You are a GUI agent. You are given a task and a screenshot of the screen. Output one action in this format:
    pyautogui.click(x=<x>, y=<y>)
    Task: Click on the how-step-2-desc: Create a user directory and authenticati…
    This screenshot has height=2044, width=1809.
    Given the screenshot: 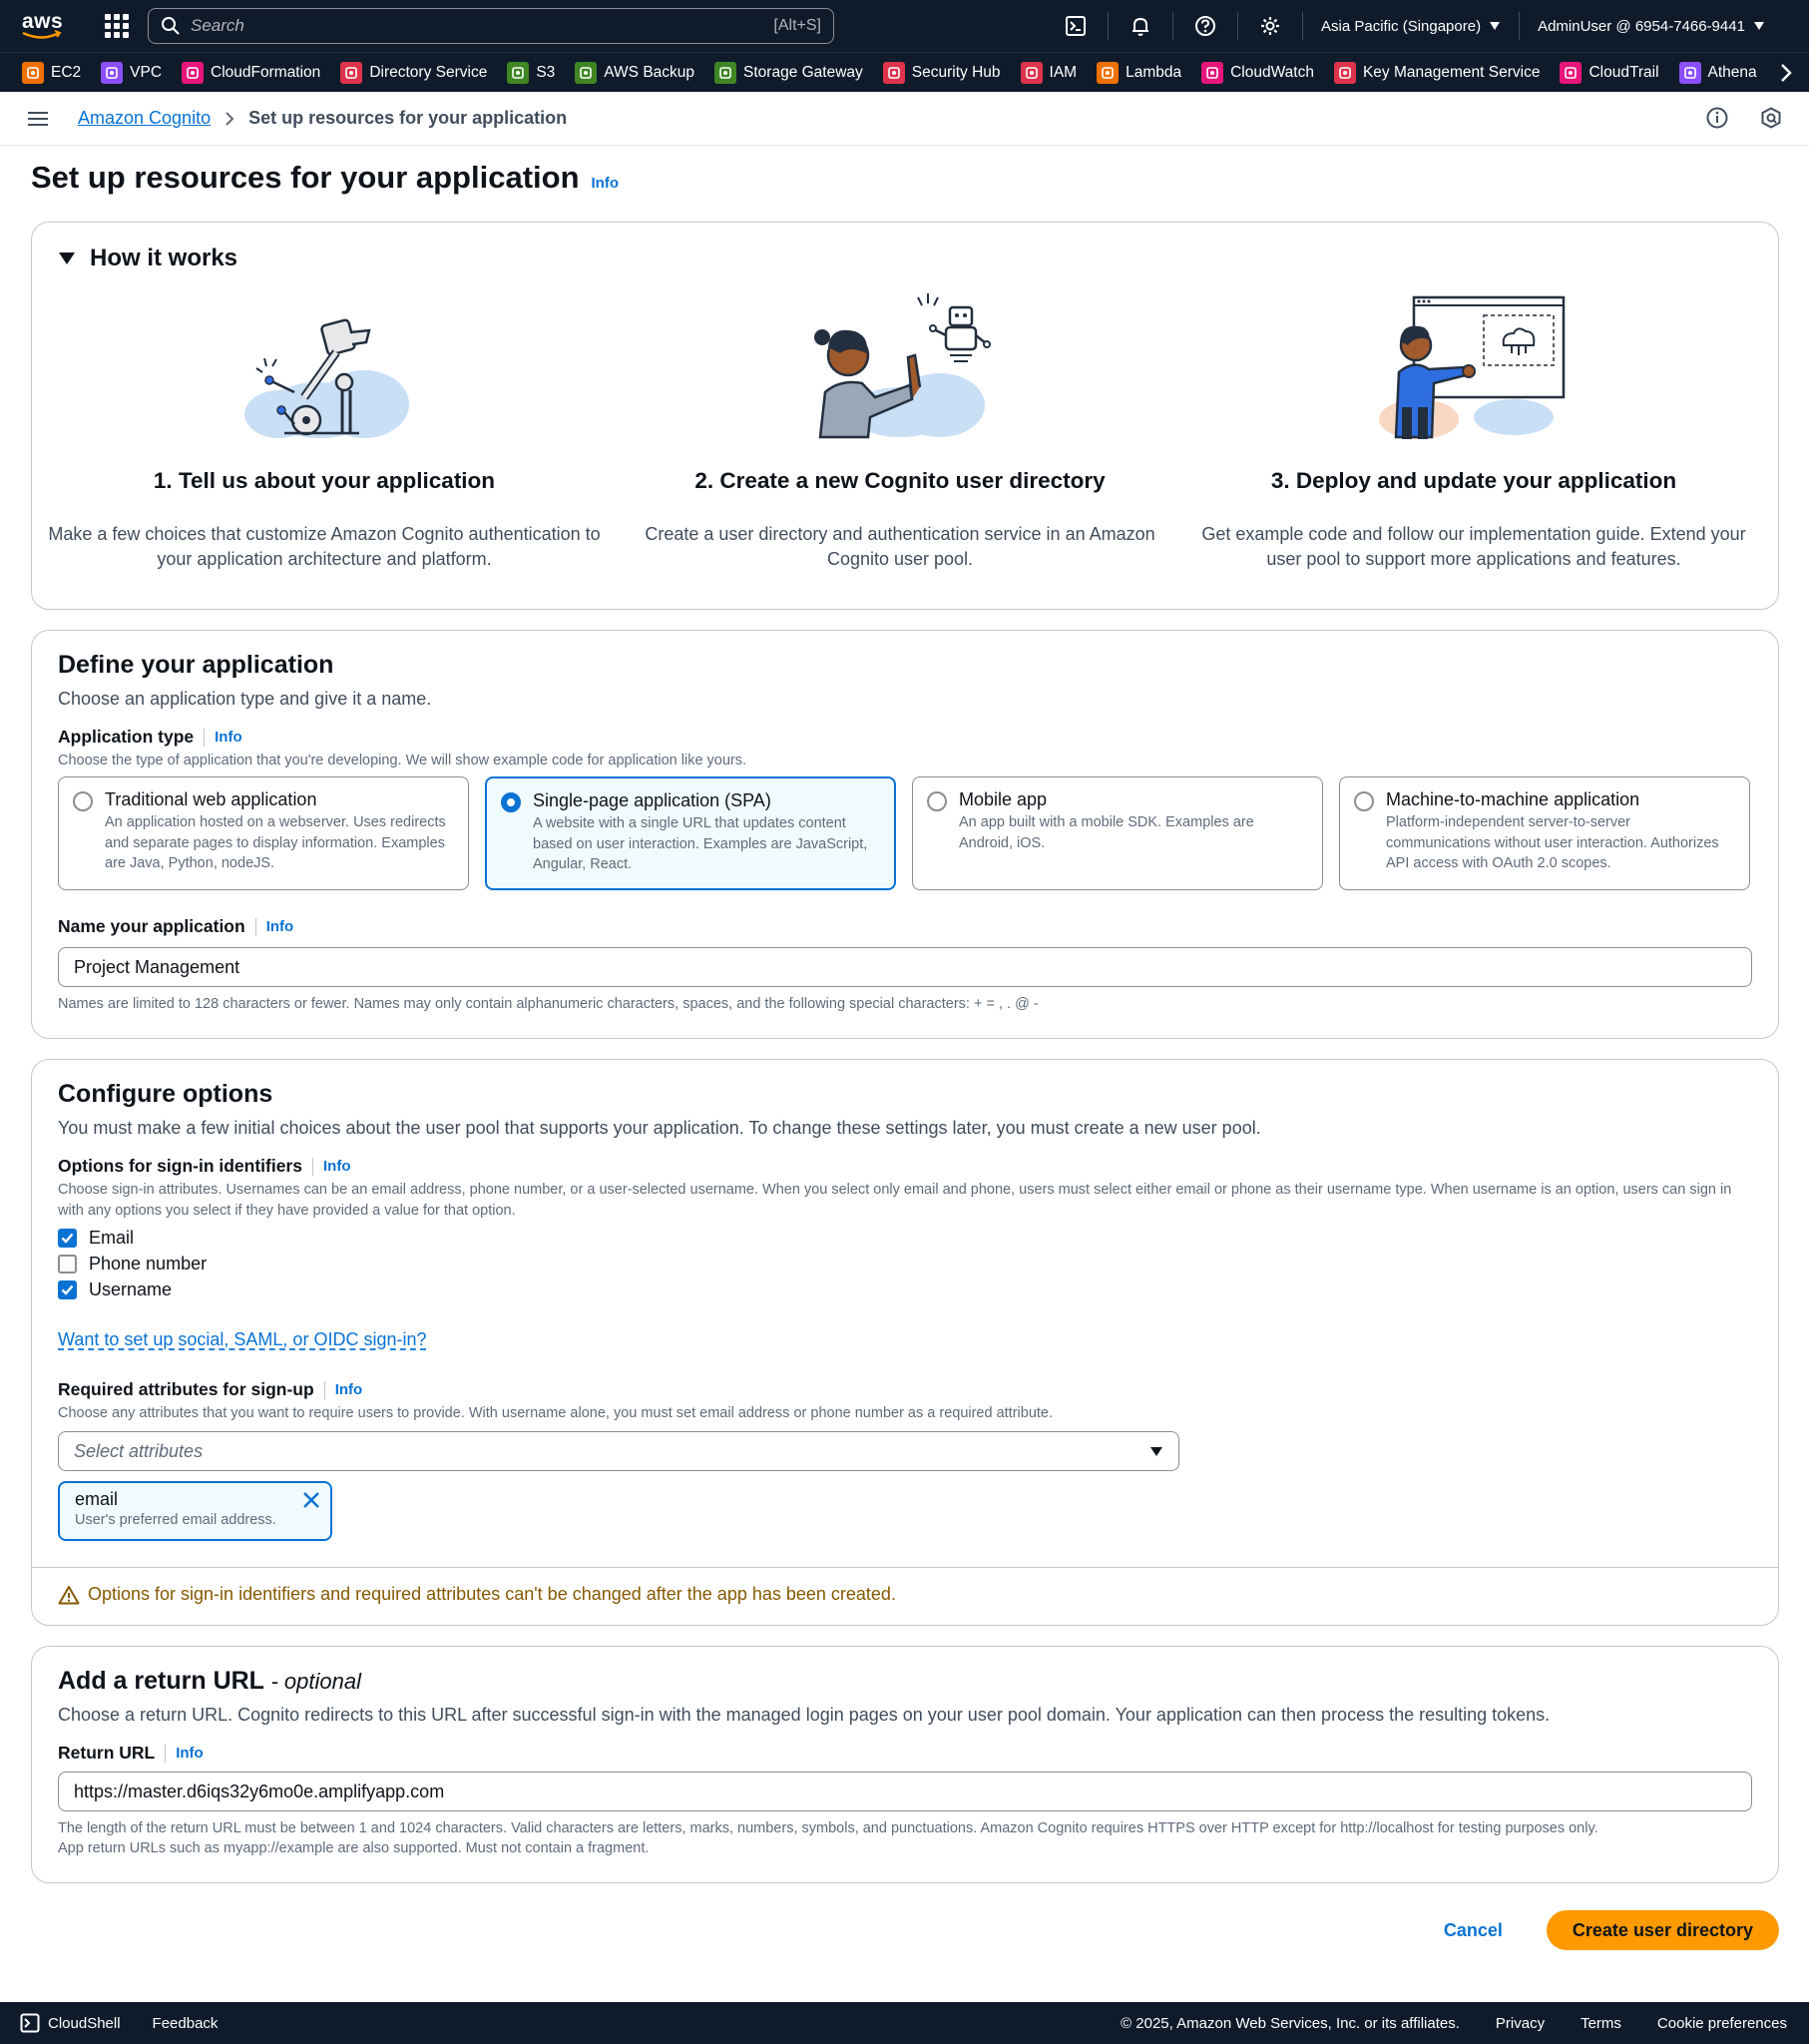 What is the action you would take?
    pyautogui.click(x=900, y=546)
    